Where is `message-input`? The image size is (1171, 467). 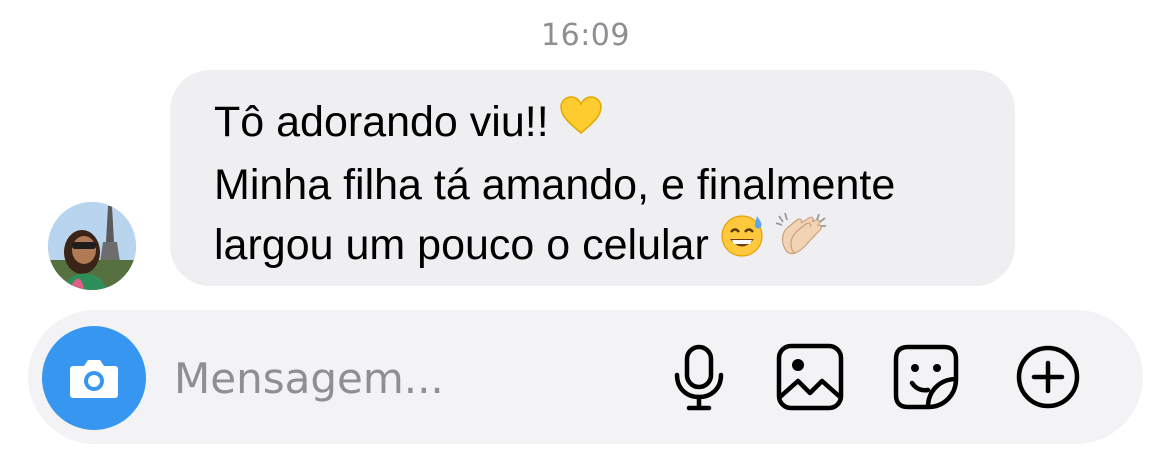
message-input is located at coordinates (404, 378).